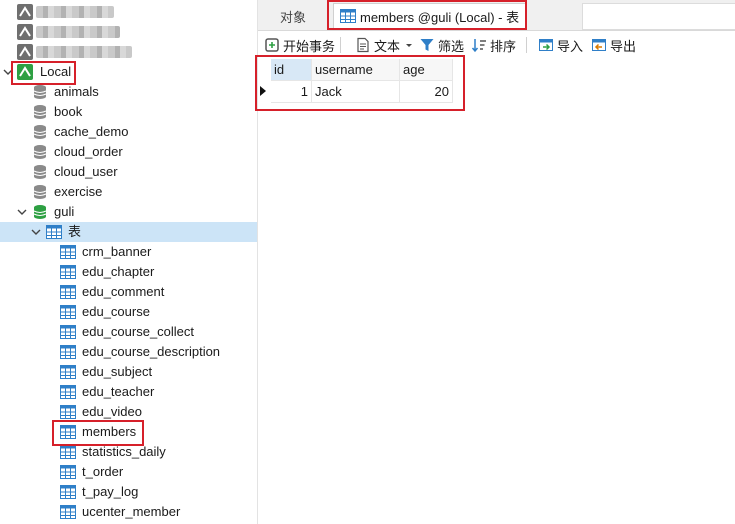 Image resolution: width=735 pixels, height=524 pixels. Describe the element at coordinates (76, 91) in the screenshot. I see `database-item-label: animals` at that location.